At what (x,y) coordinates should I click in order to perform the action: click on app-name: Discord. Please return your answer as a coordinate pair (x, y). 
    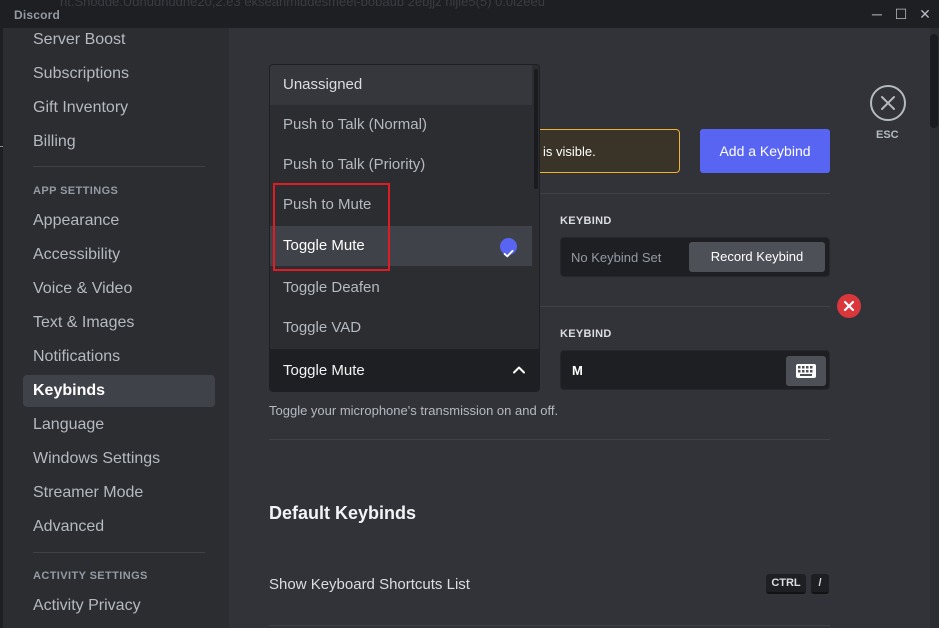
    Looking at the image, I should click on (37, 15).